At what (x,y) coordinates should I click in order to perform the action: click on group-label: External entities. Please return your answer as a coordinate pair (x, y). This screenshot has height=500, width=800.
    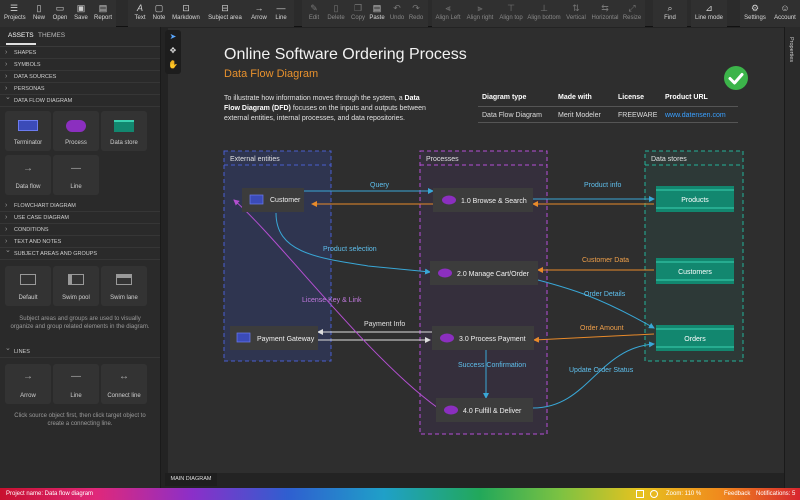
    Looking at the image, I should click on (255, 159).